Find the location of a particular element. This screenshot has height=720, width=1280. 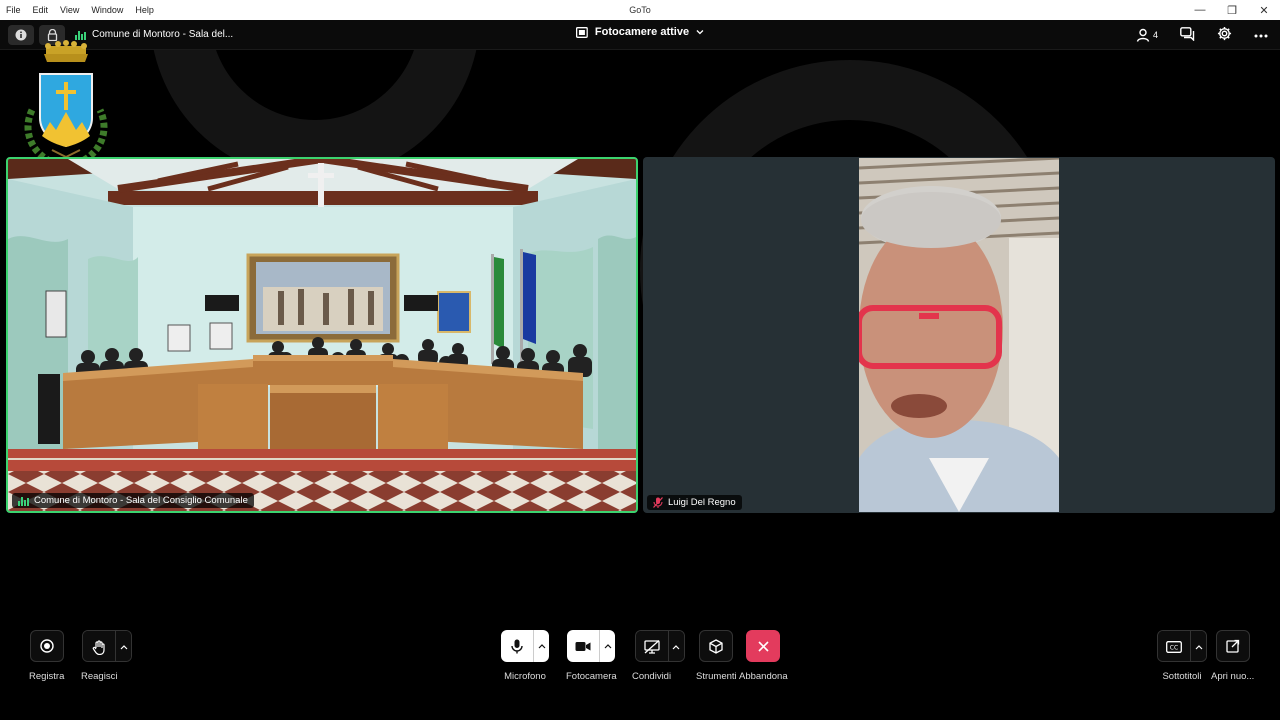

camera-label: Fotocamera is located at coordinates (591, 676).